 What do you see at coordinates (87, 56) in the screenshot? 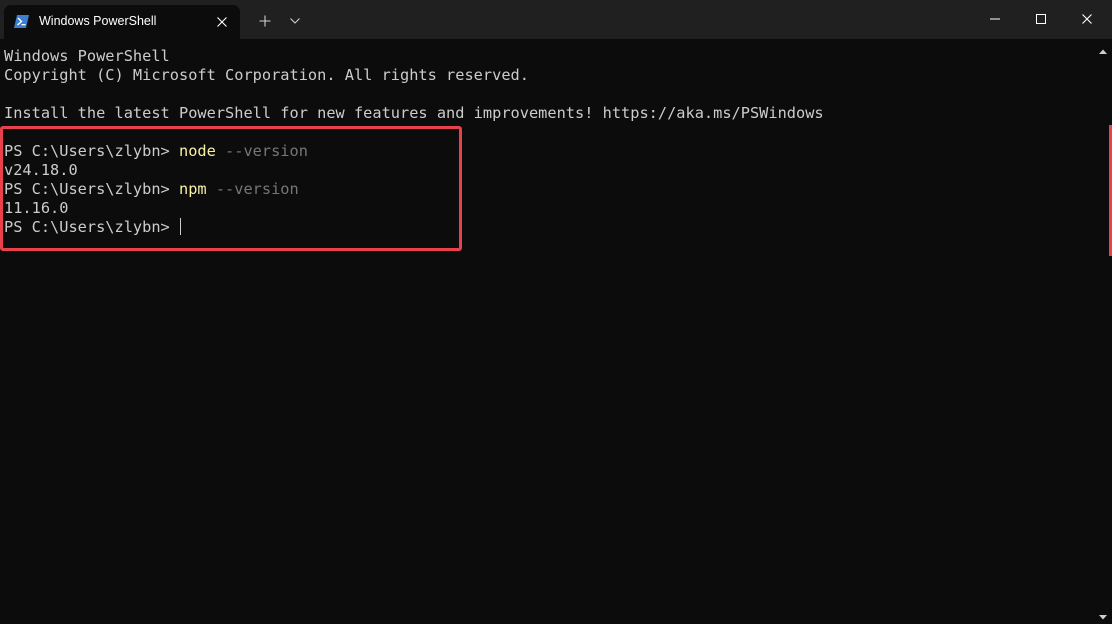
I see `banner-title: Windows PowerShell` at bounding box center [87, 56].